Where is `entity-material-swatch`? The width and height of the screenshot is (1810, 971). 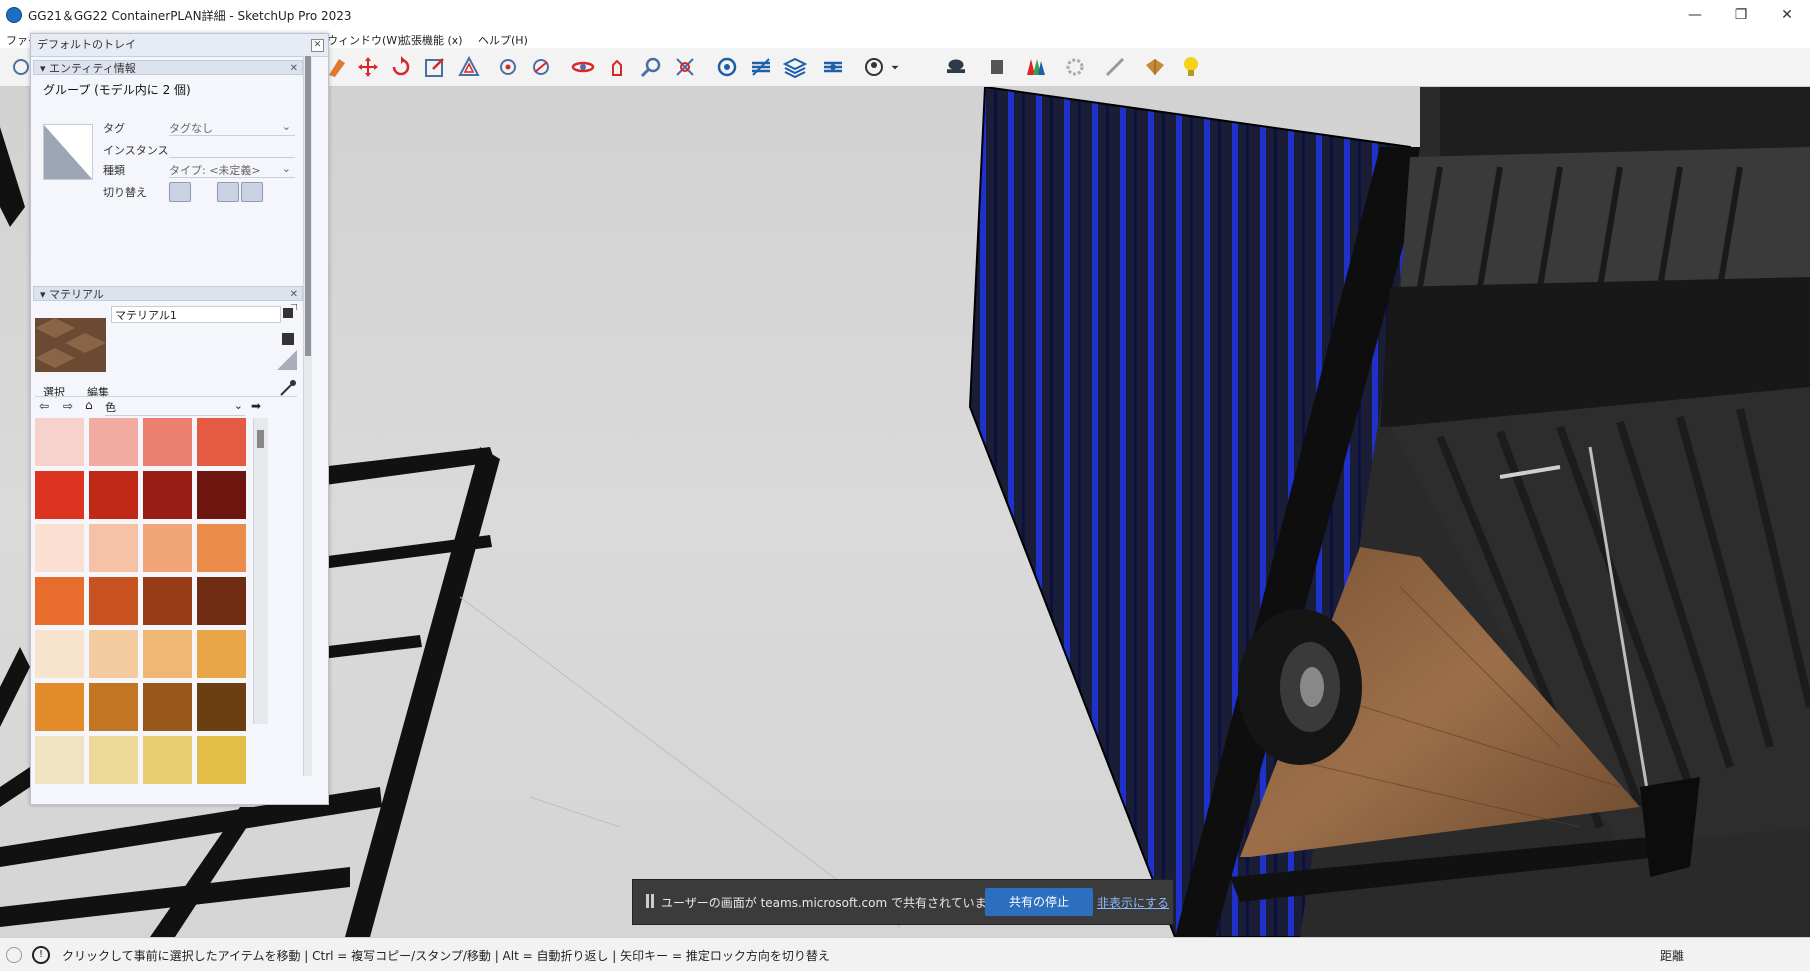 entity-material-swatch is located at coordinates (68, 152).